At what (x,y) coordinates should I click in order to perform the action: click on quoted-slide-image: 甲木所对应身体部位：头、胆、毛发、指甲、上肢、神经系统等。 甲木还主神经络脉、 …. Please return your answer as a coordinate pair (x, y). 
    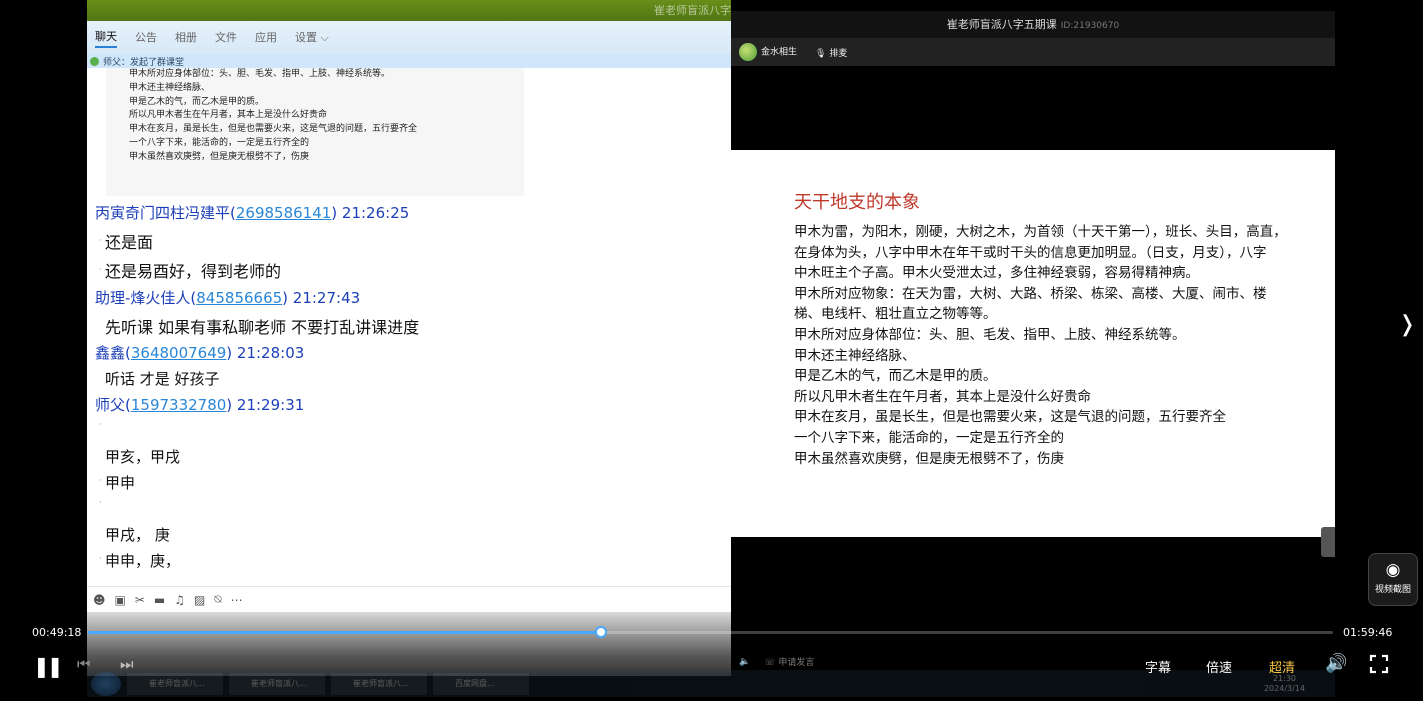
    Looking at the image, I should click on (315, 132).